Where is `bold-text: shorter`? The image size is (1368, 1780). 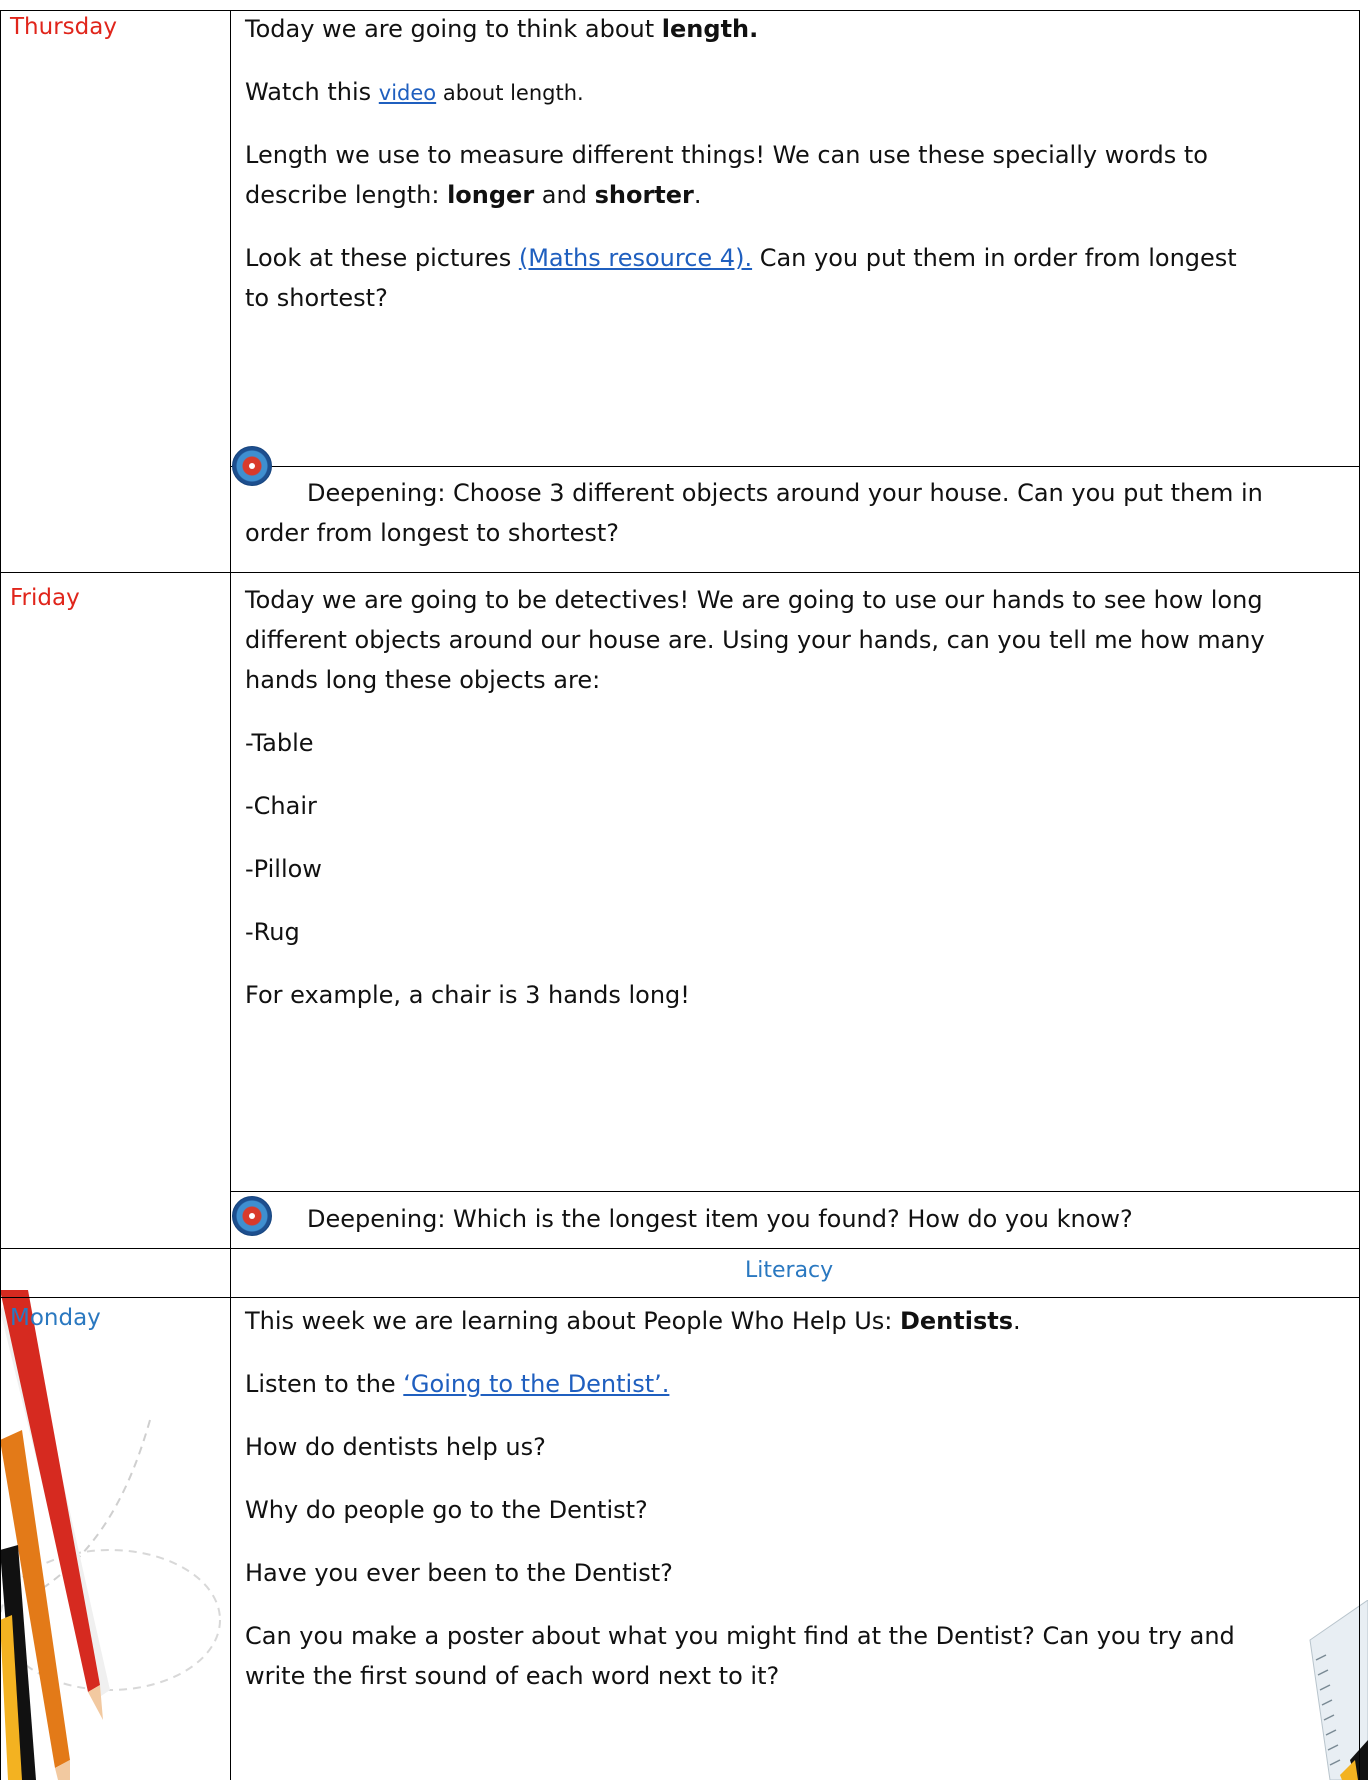 bold-text: shorter is located at coordinates (644, 195).